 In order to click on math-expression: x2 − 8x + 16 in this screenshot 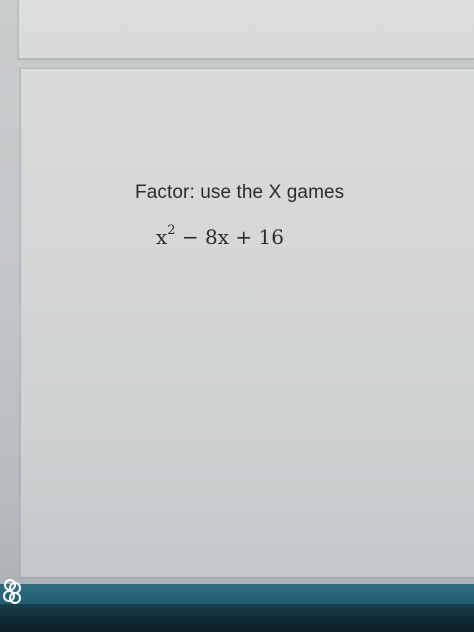, I will do `click(220, 236)`.